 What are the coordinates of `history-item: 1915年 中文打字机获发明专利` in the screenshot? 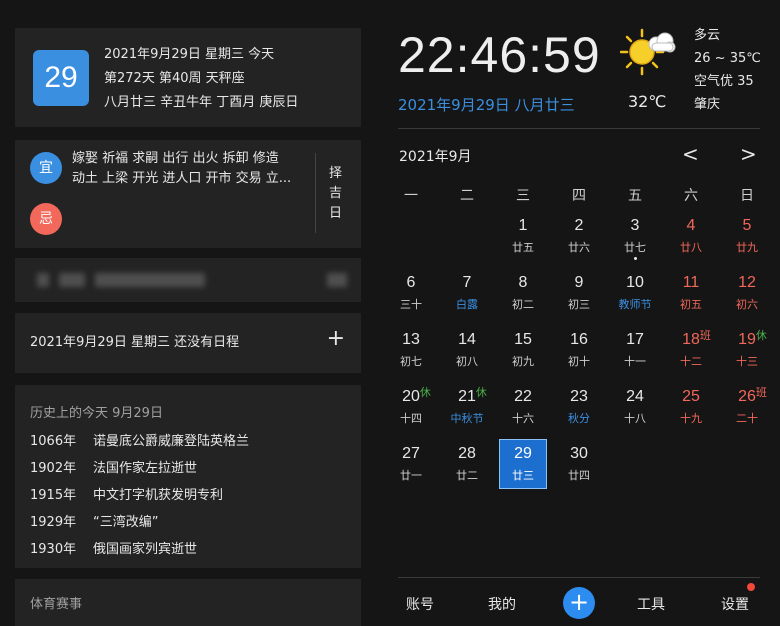 It's located at (139, 495).